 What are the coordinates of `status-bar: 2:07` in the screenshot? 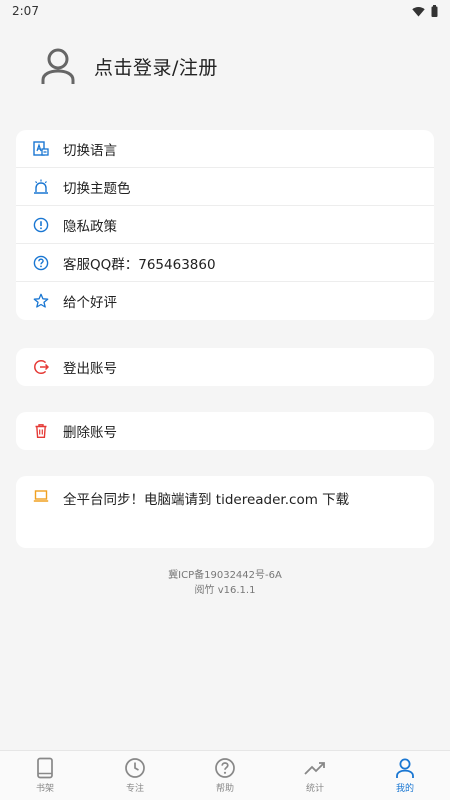 It's located at (225, 11).